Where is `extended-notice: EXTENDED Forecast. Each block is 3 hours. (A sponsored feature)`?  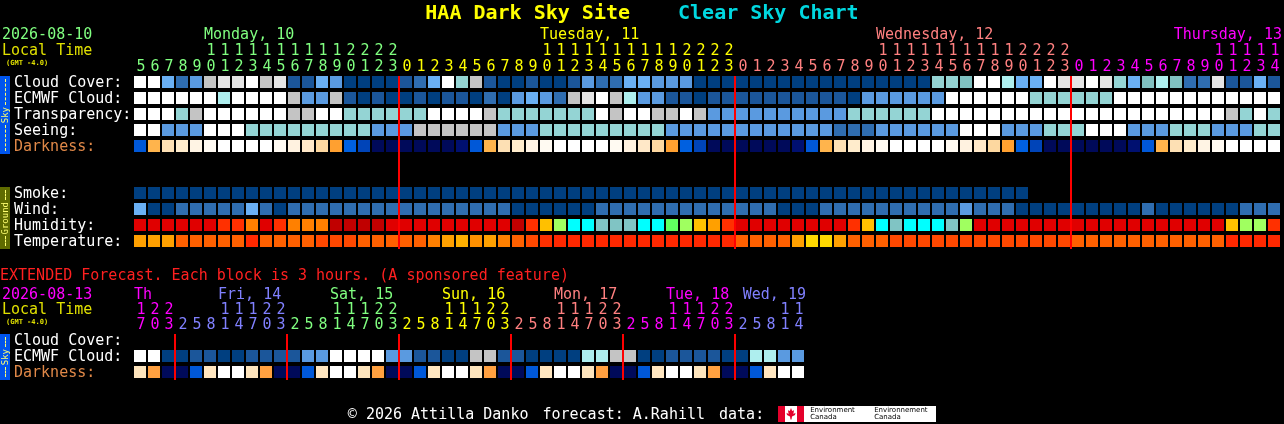
extended-notice: EXTENDED Forecast. Each block is 3 hours. (A sponsored feature) is located at coordinates (284, 275).